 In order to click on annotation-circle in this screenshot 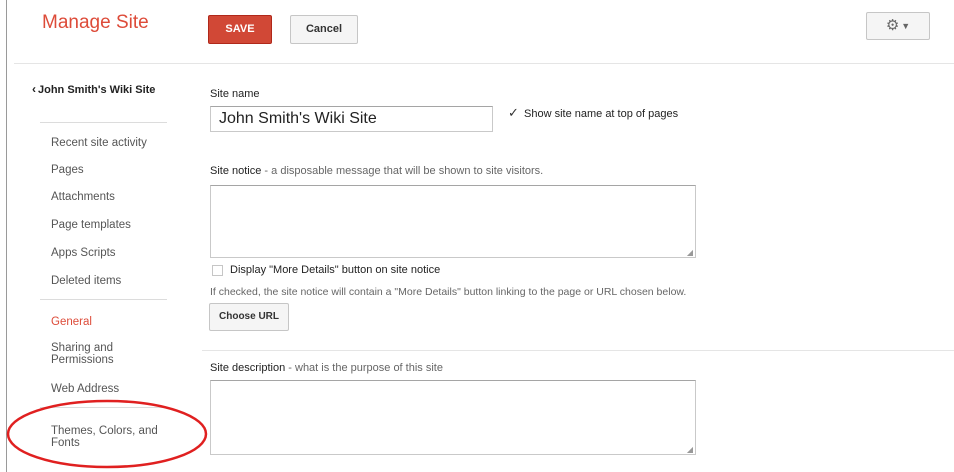, I will do `click(107, 434)`.